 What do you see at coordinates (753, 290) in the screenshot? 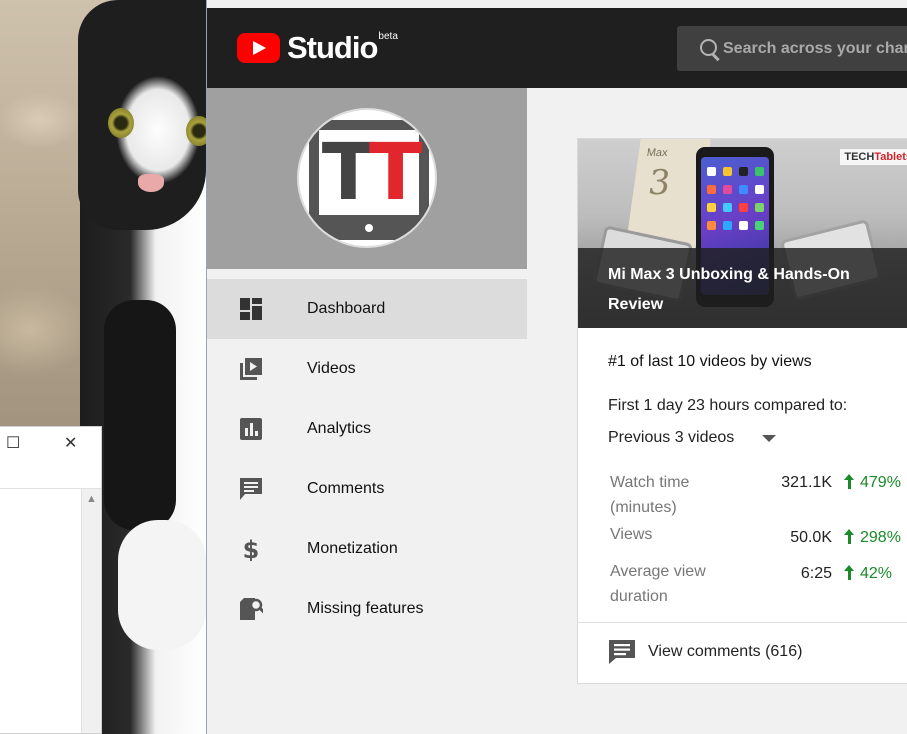
I see `video-title: Mi Max 3 Unboxing & Hands-On Review` at bounding box center [753, 290].